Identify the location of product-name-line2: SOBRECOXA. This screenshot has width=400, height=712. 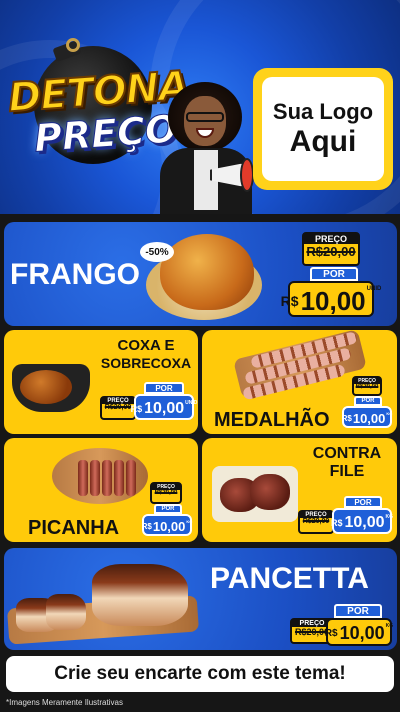
(146, 363).